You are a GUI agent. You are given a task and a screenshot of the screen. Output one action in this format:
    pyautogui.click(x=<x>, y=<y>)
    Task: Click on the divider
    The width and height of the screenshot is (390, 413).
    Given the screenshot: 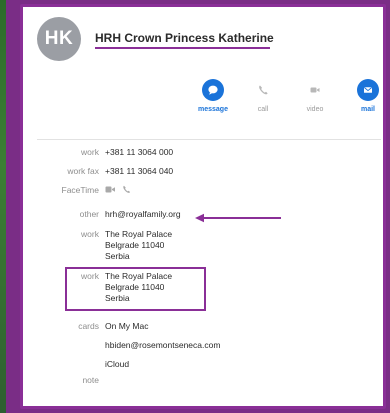 What is the action you would take?
    pyautogui.click(x=209, y=139)
    